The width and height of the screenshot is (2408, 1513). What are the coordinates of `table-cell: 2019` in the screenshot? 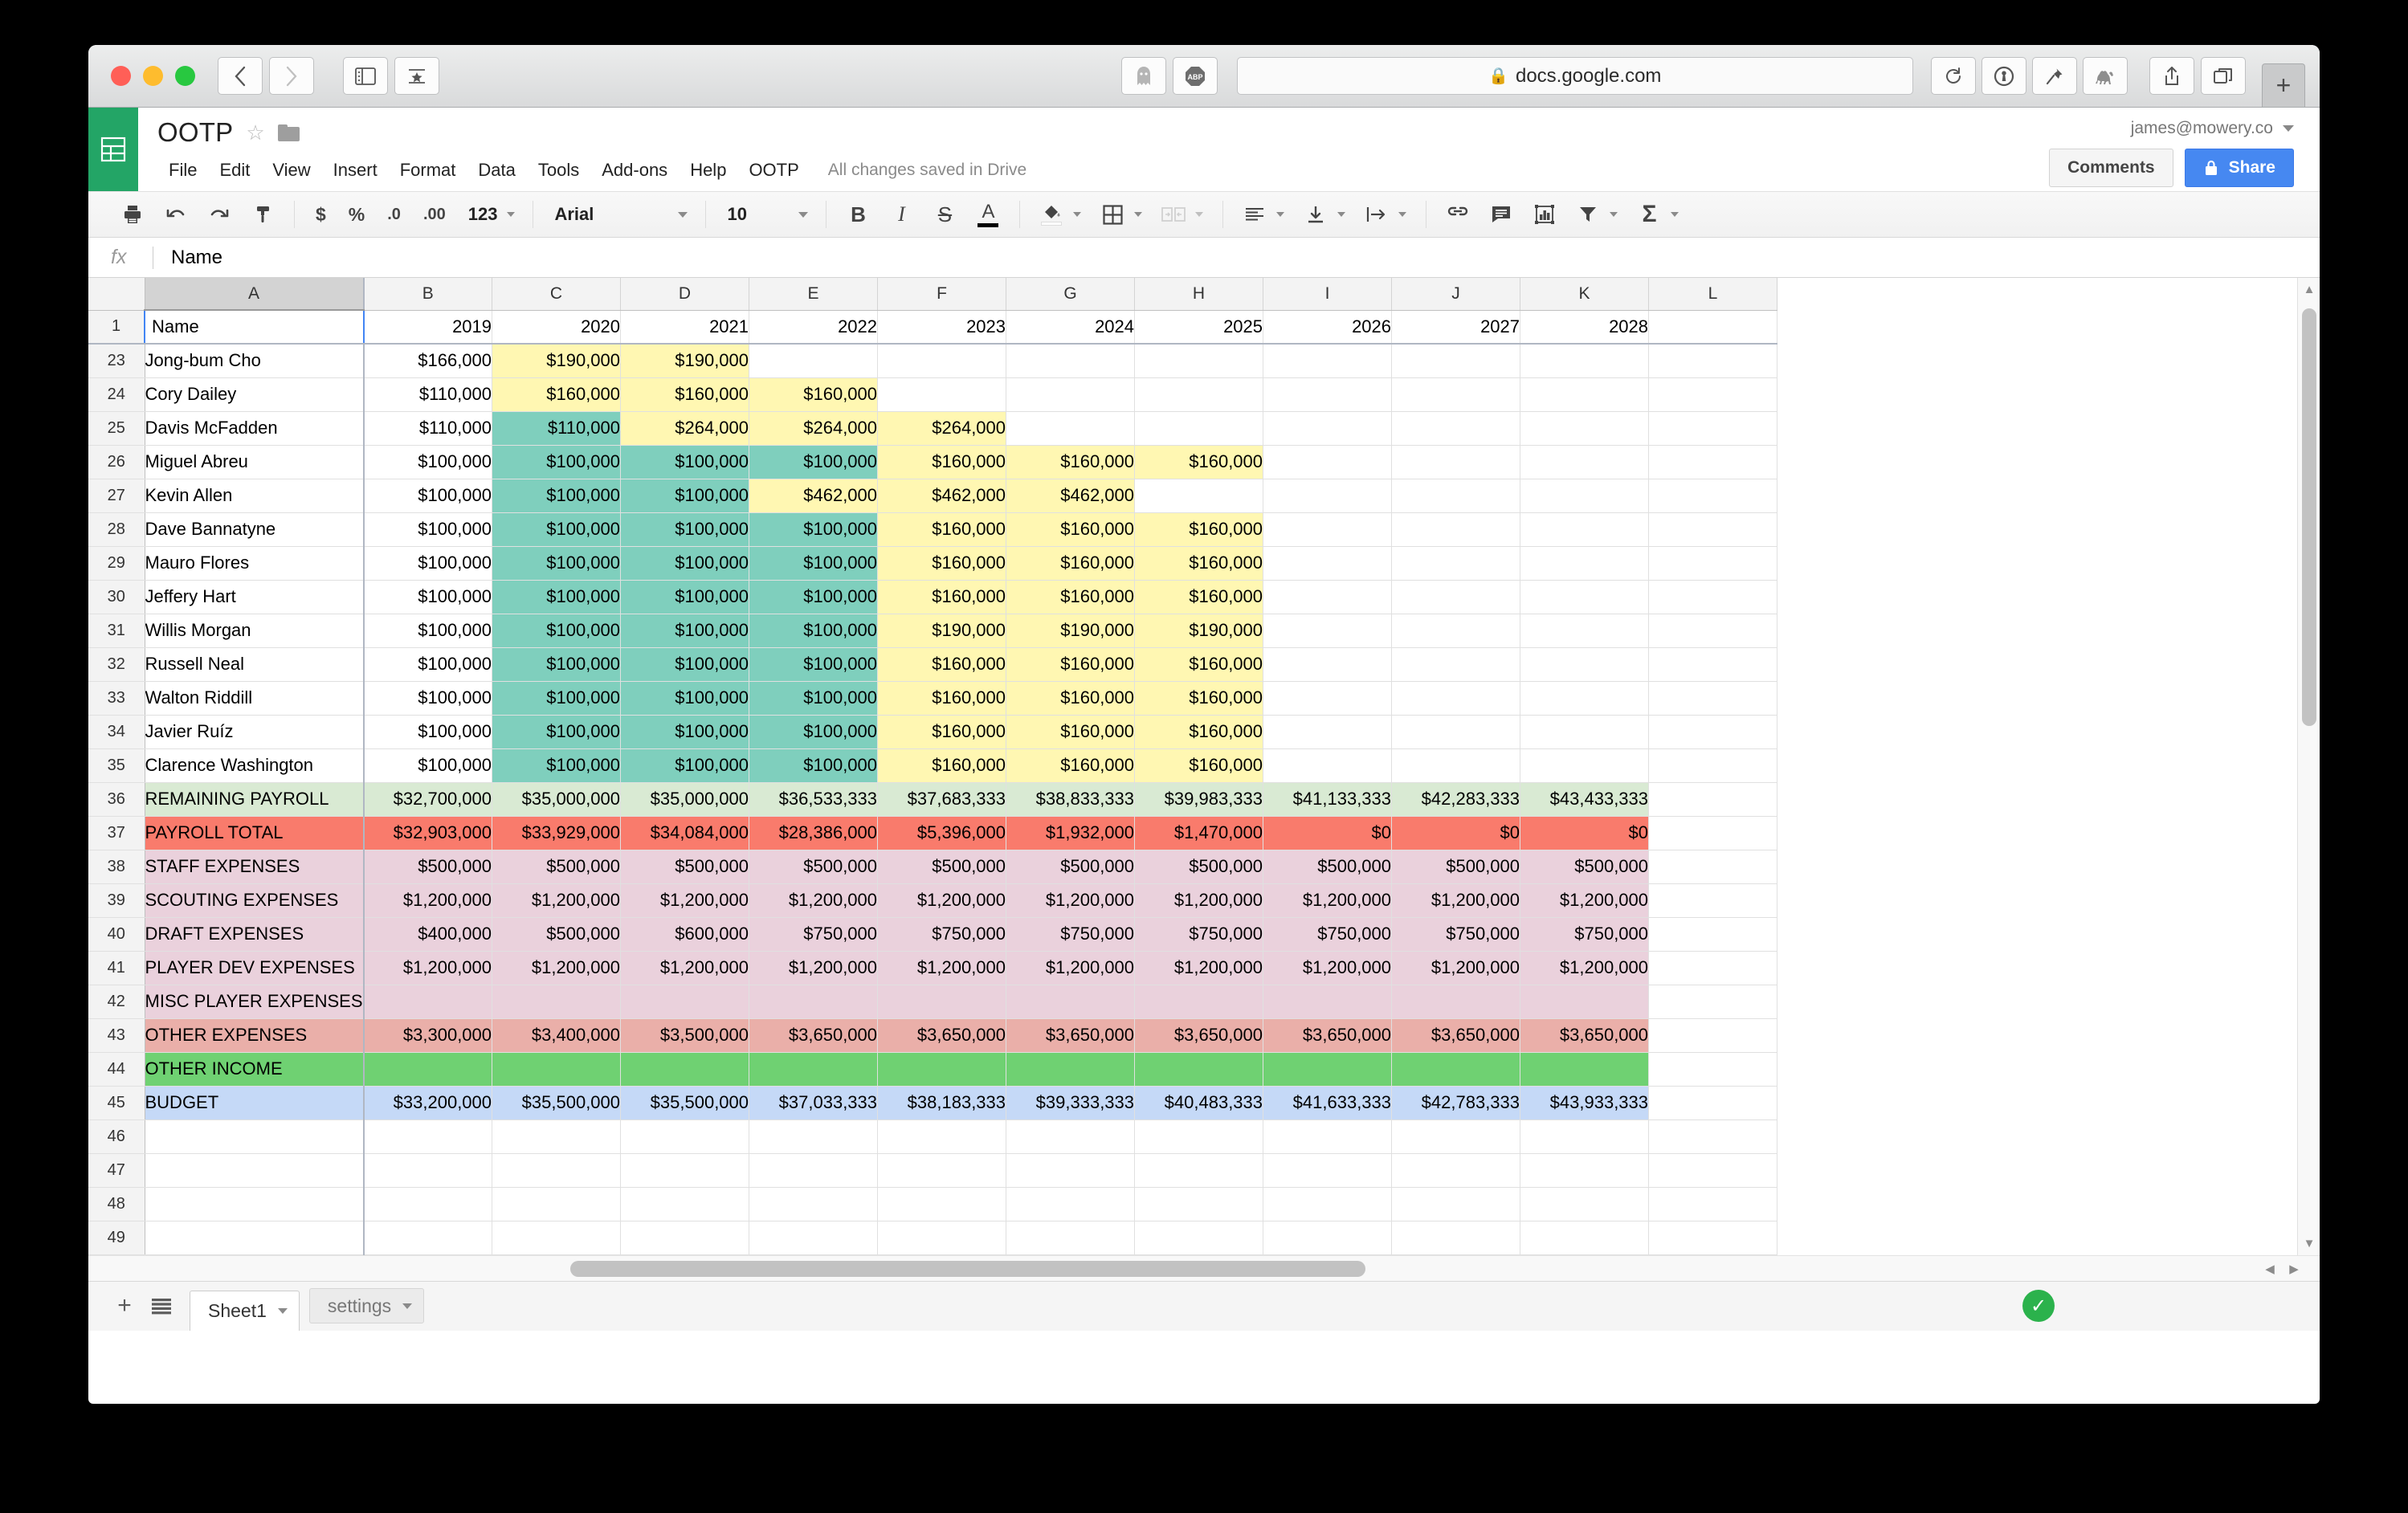 It's located at (427, 327).